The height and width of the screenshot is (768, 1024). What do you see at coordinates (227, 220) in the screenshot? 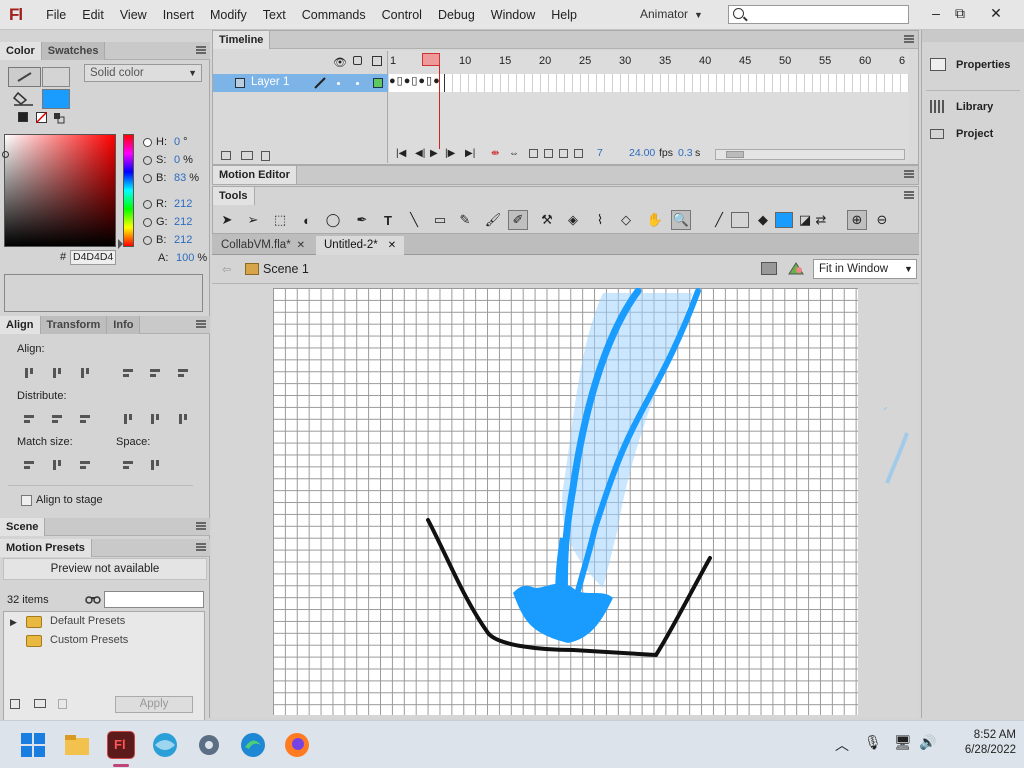
I see `selection-tool-icon: ➤` at bounding box center [227, 220].